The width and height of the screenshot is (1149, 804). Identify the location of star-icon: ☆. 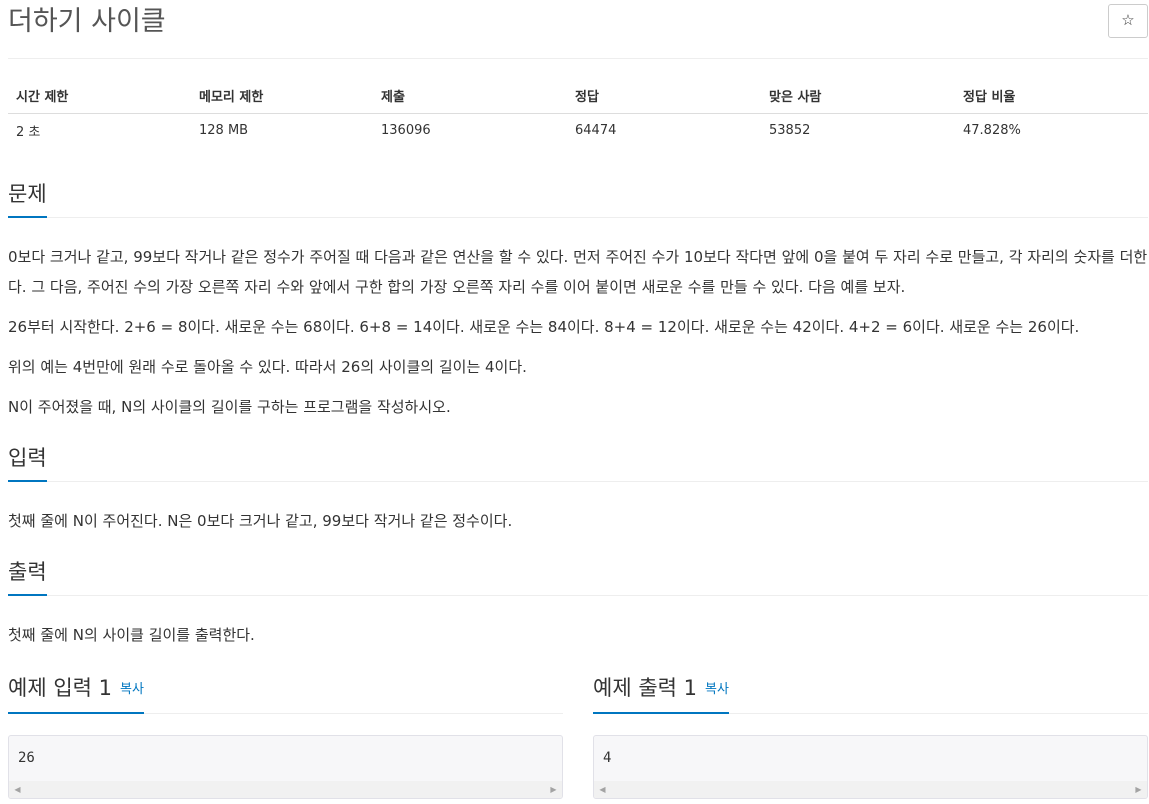
(1128, 20).